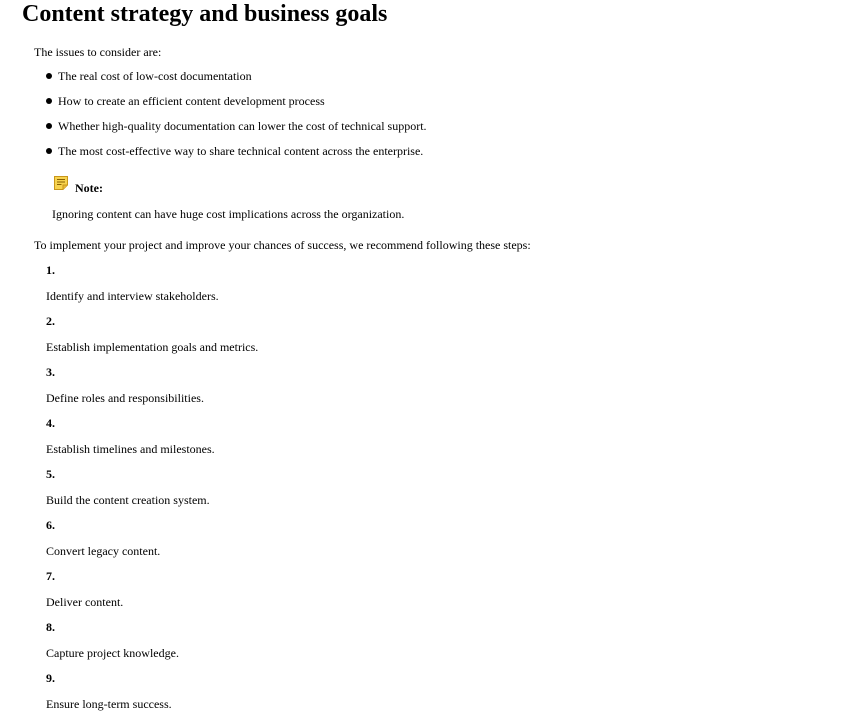 This screenshot has width=848, height=722. What do you see at coordinates (112, 653) in the screenshot?
I see `step-text: Capture project knowledge.` at bounding box center [112, 653].